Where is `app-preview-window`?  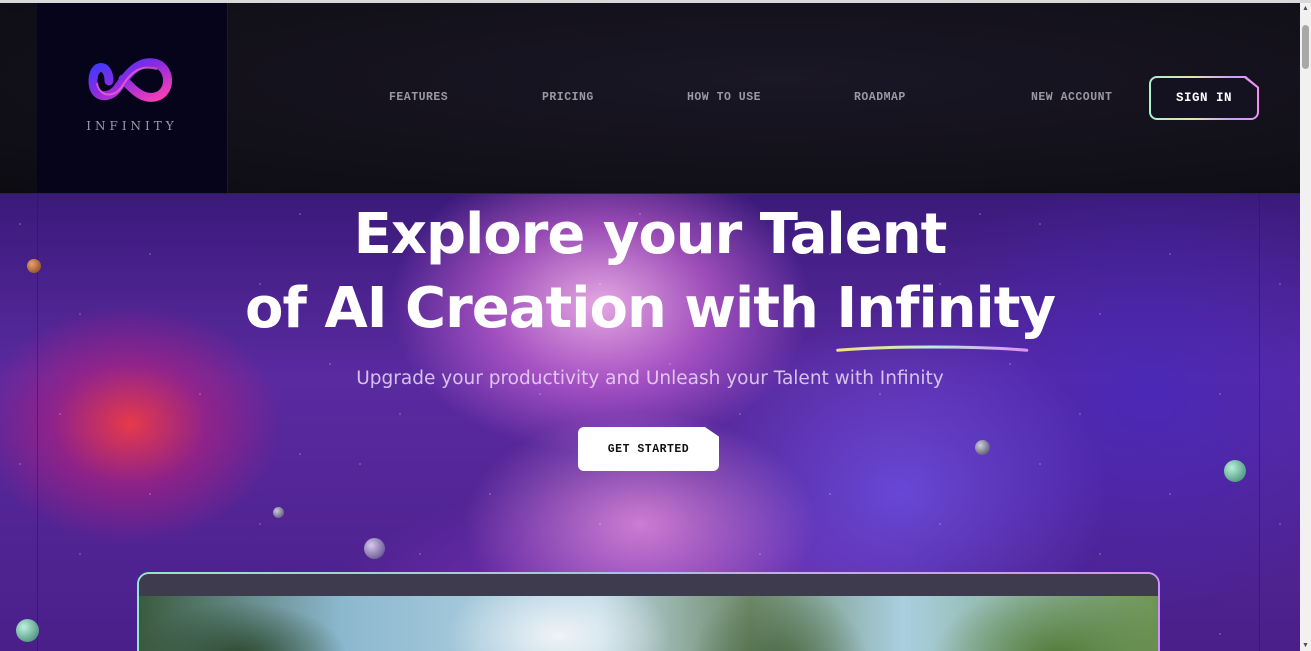 app-preview-window is located at coordinates (648, 612).